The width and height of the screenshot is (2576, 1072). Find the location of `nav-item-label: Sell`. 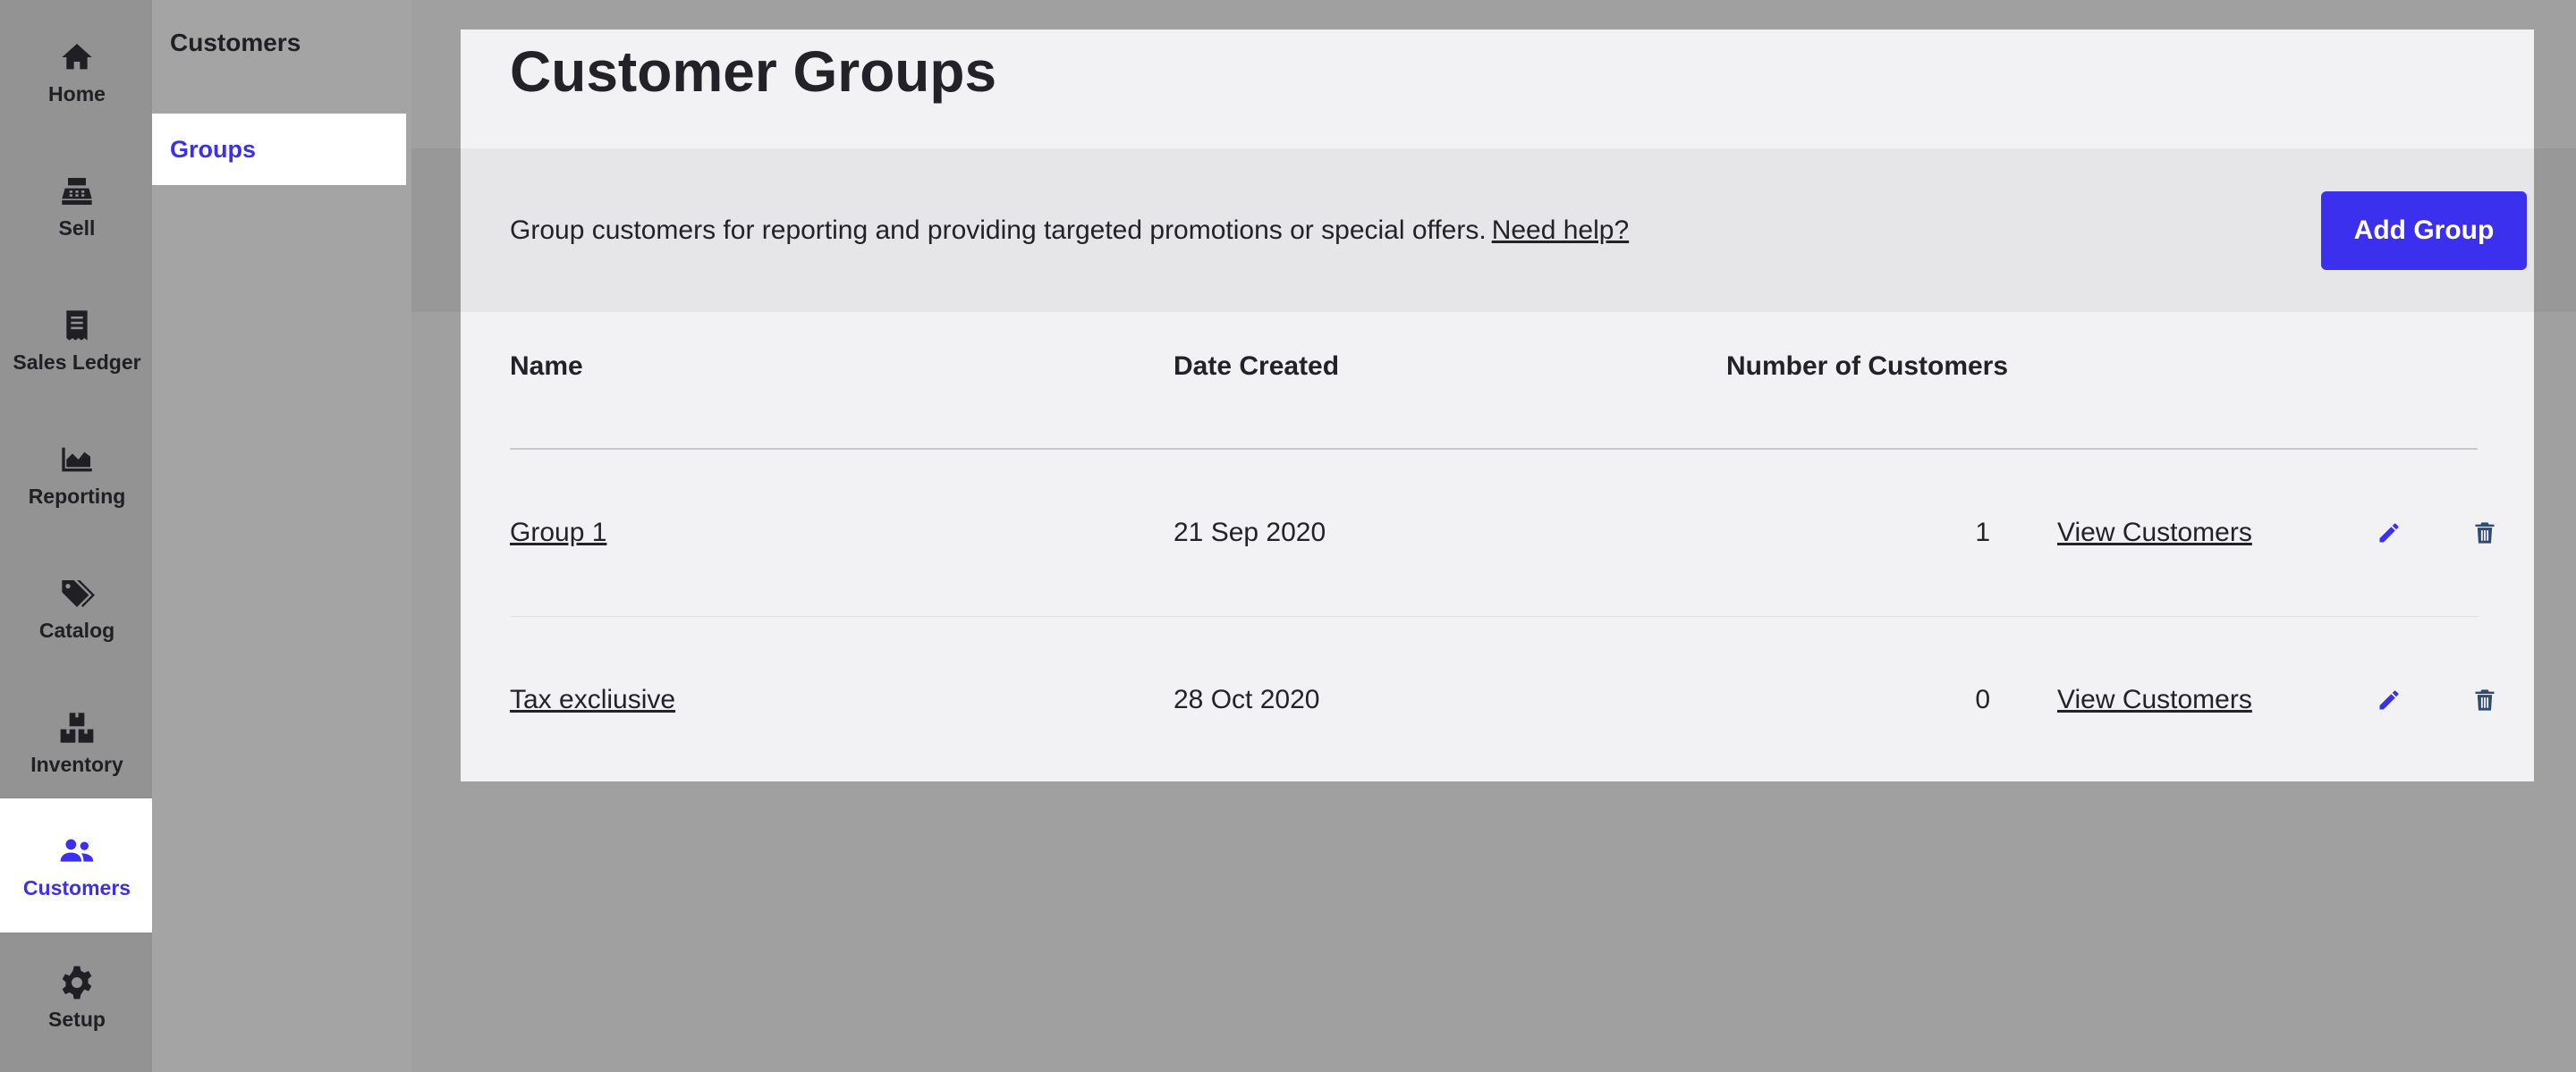

nav-item-label: Sell is located at coordinates (77, 228).